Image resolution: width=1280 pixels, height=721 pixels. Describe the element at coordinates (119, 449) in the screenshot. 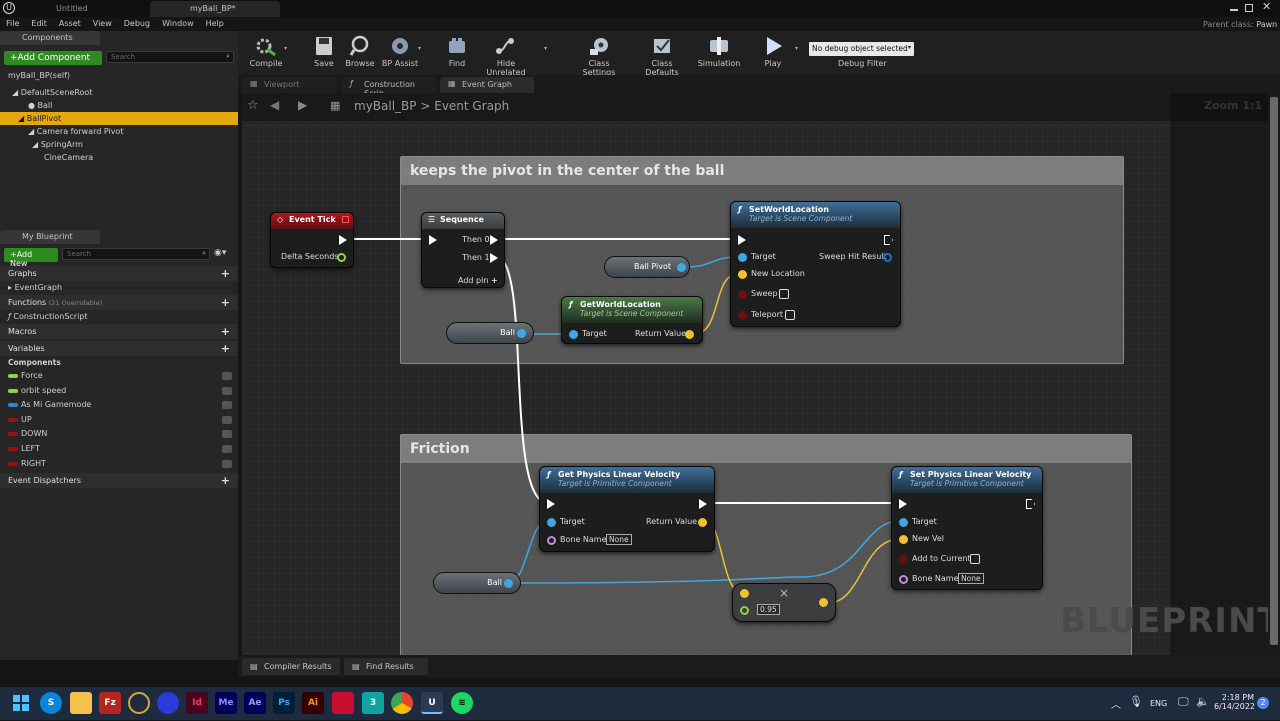

I see `variable-item: LEFT` at that location.